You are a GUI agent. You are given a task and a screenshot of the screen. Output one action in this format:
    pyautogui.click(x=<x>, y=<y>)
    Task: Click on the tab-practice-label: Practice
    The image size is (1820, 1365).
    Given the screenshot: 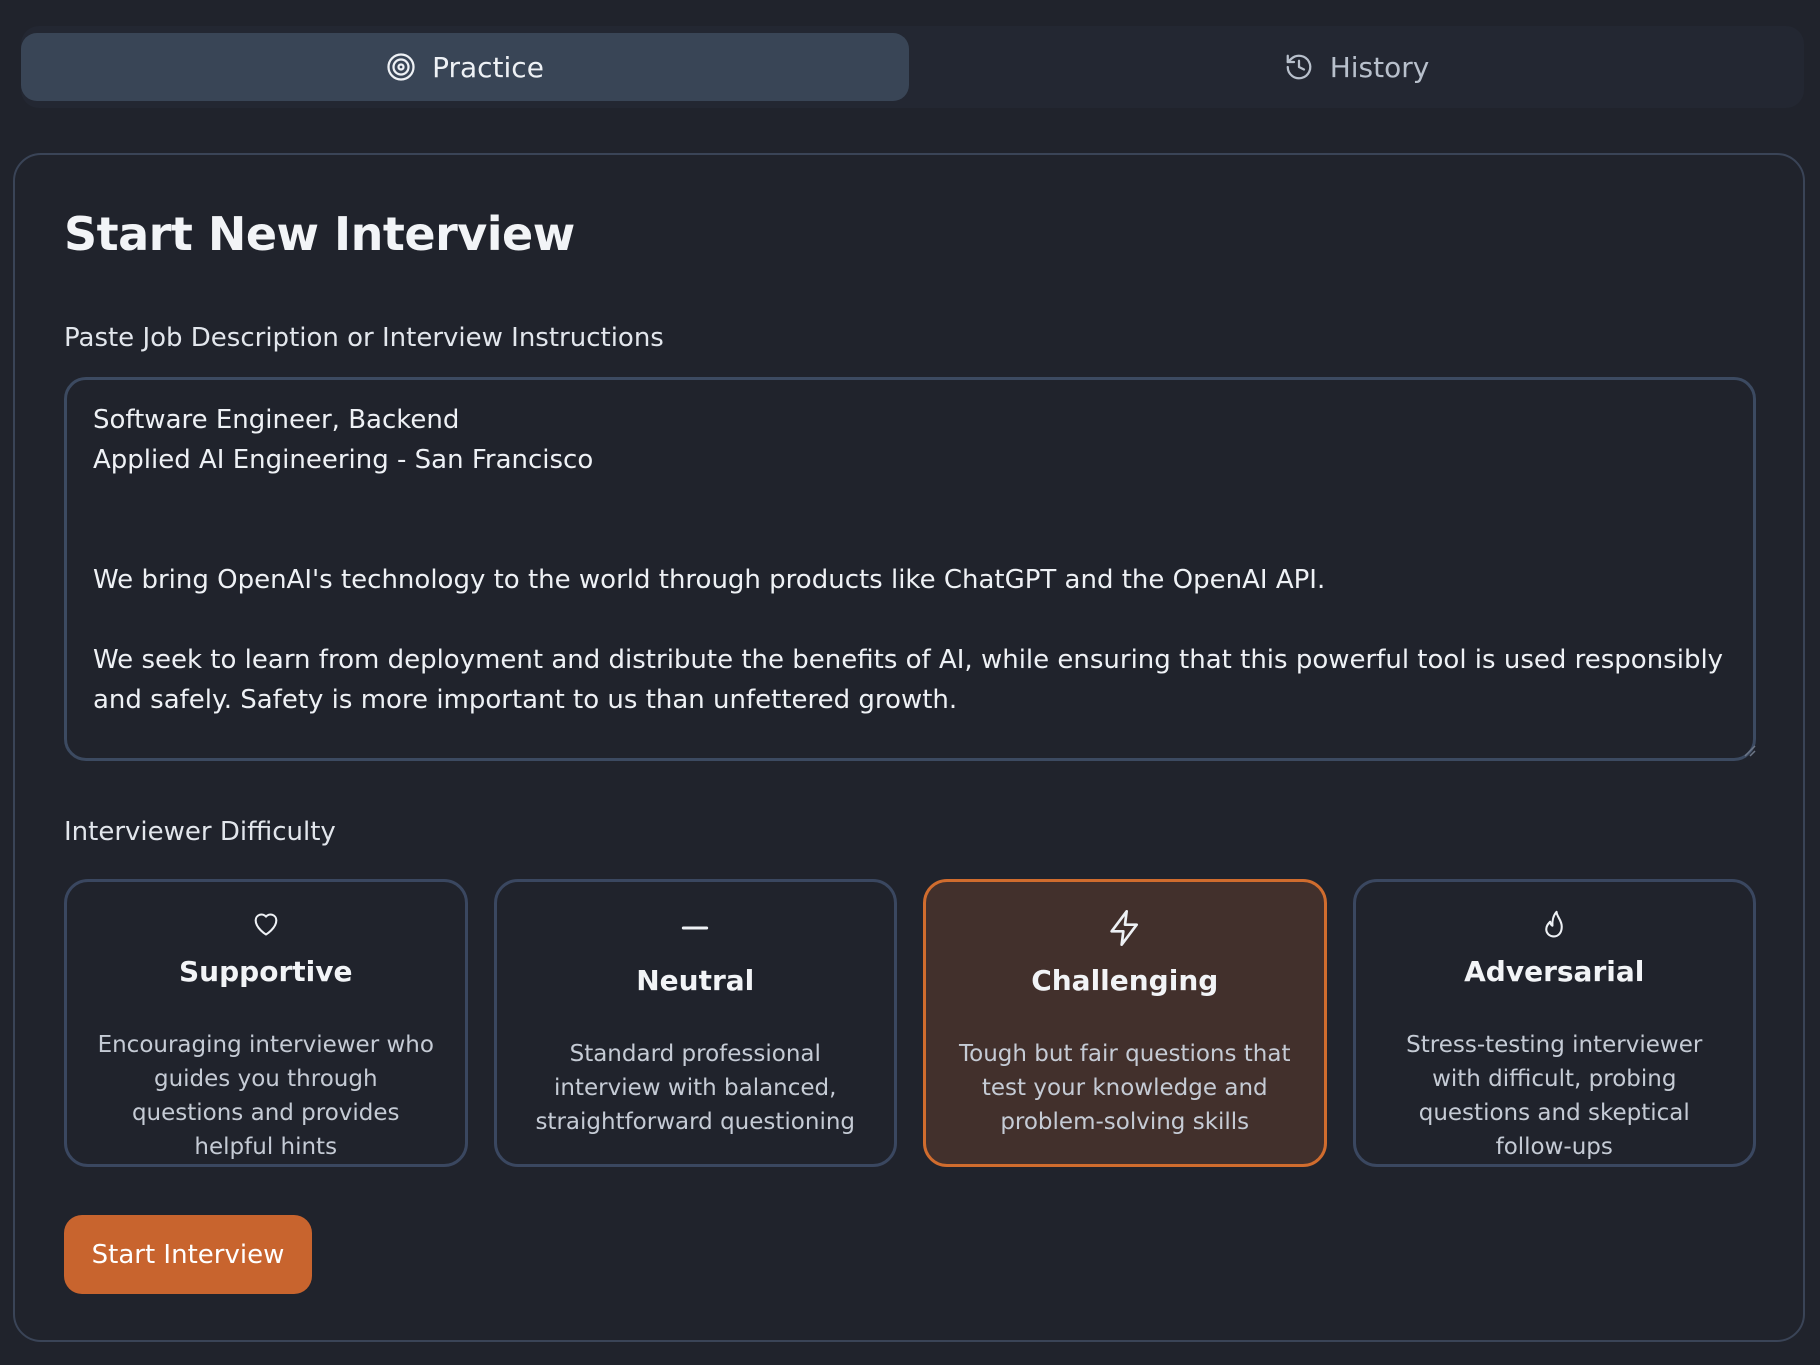 What is the action you would take?
    pyautogui.click(x=488, y=67)
    